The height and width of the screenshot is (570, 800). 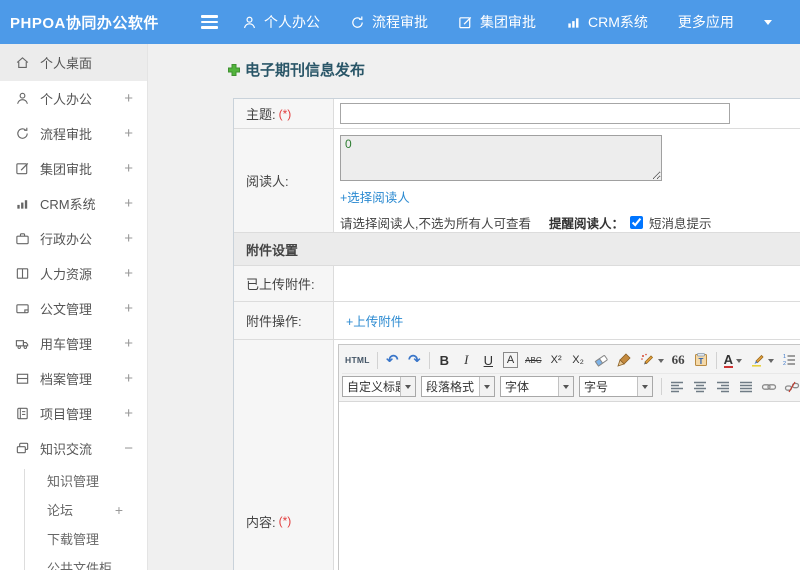 I want to click on custom-heading-select: 自定义标题, so click(x=379, y=386).